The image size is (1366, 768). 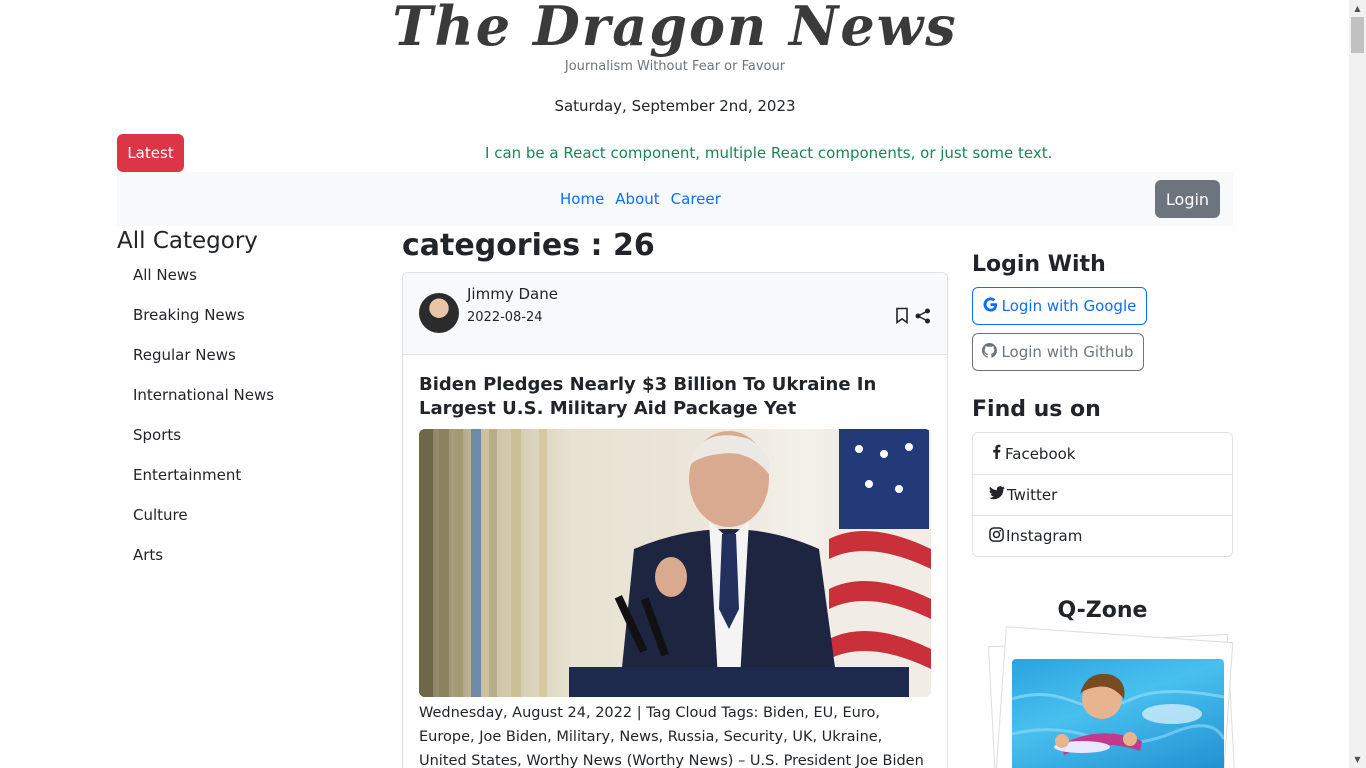 I want to click on twitter-icon, so click(x=997, y=495).